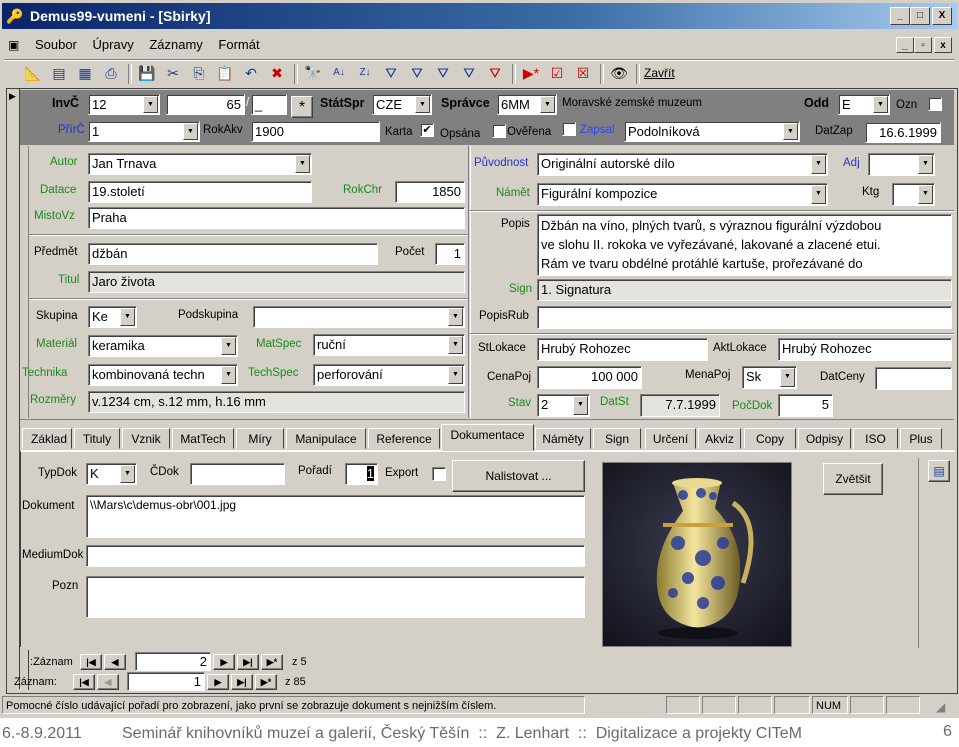 Image resolution: width=959 pixels, height=747 pixels. What do you see at coordinates (404, 438) in the screenshot?
I see `tab-reference: Reference` at bounding box center [404, 438].